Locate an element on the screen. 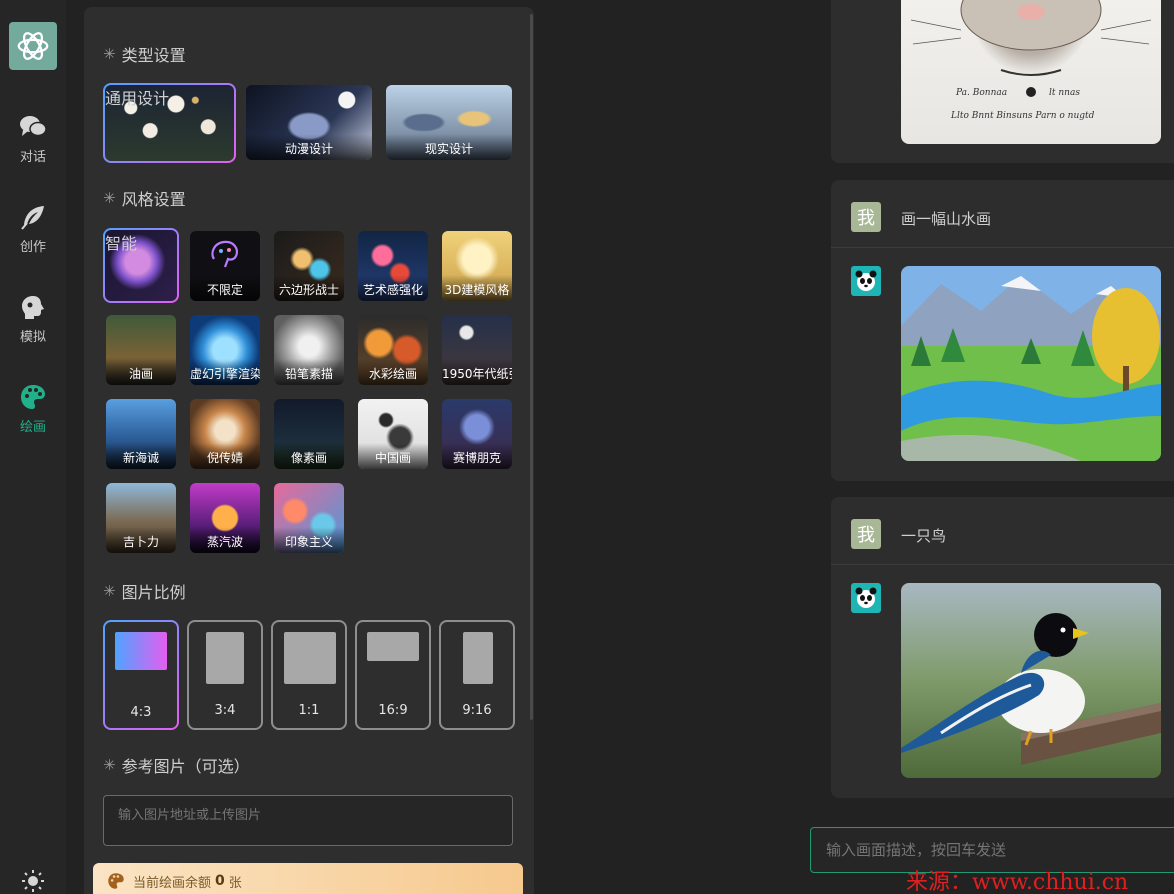 The height and width of the screenshot is (894, 1174). style-card-label: 中国画 is located at coordinates (393, 456).